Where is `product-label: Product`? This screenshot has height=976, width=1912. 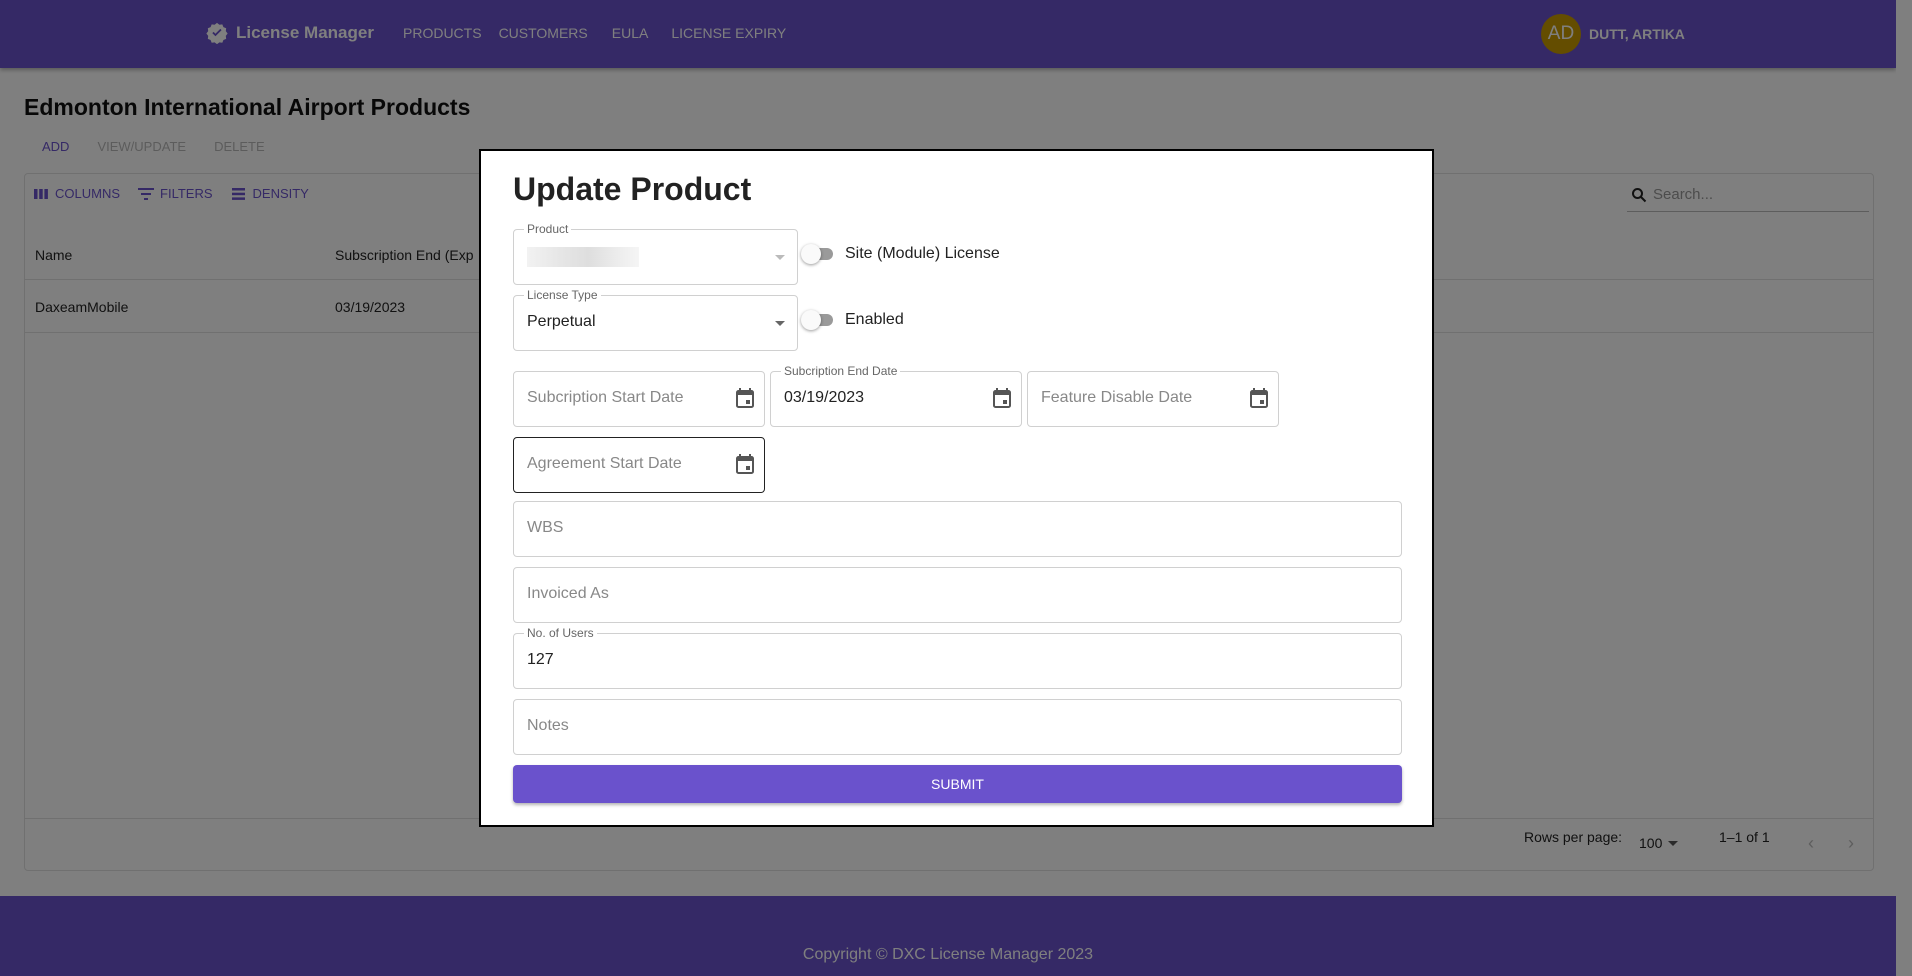
product-label: Product is located at coordinates (548, 229).